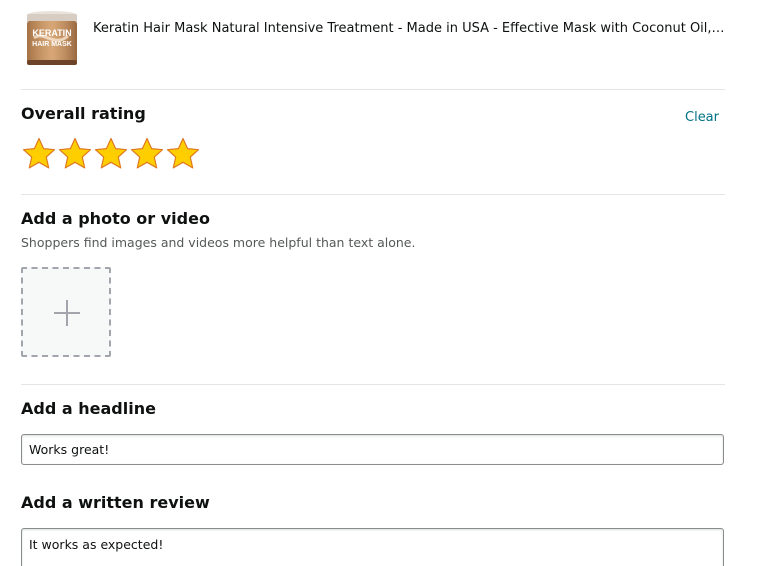 The image size is (770, 566). I want to click on overall-rating-title: Overall rating, so click(83, 113).